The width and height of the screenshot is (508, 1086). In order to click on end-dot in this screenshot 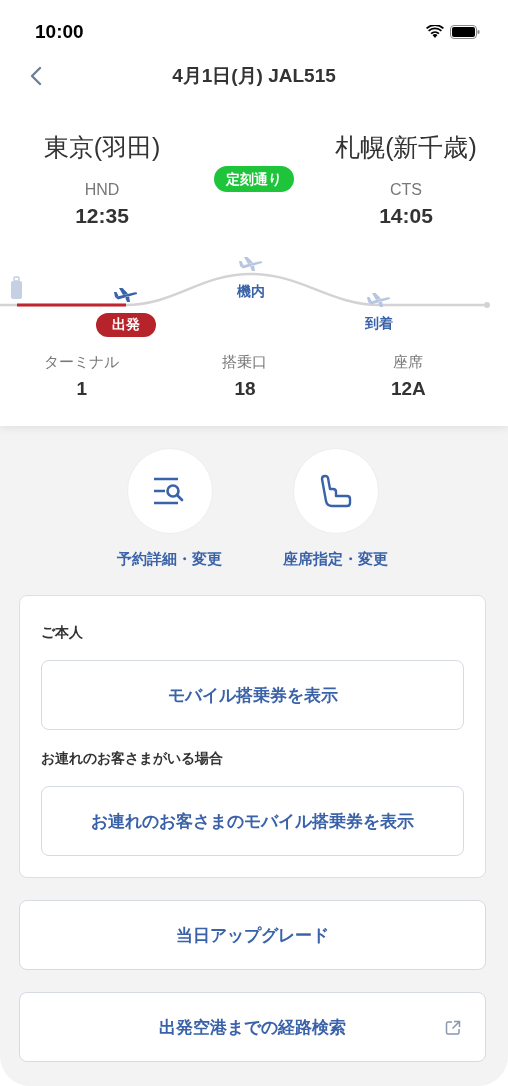, I will do `click(487, 305)`.